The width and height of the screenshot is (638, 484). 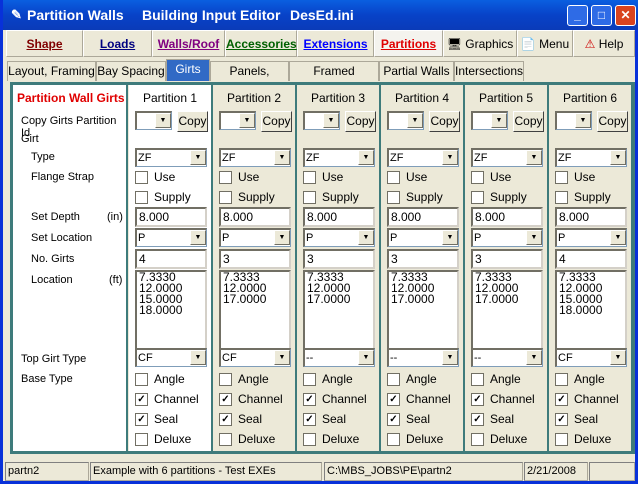 What do you see at coordinates (334, 79) in the screenshot?
I see `sub-tab-4: Framed Openings` at bounding box center [334, 79].